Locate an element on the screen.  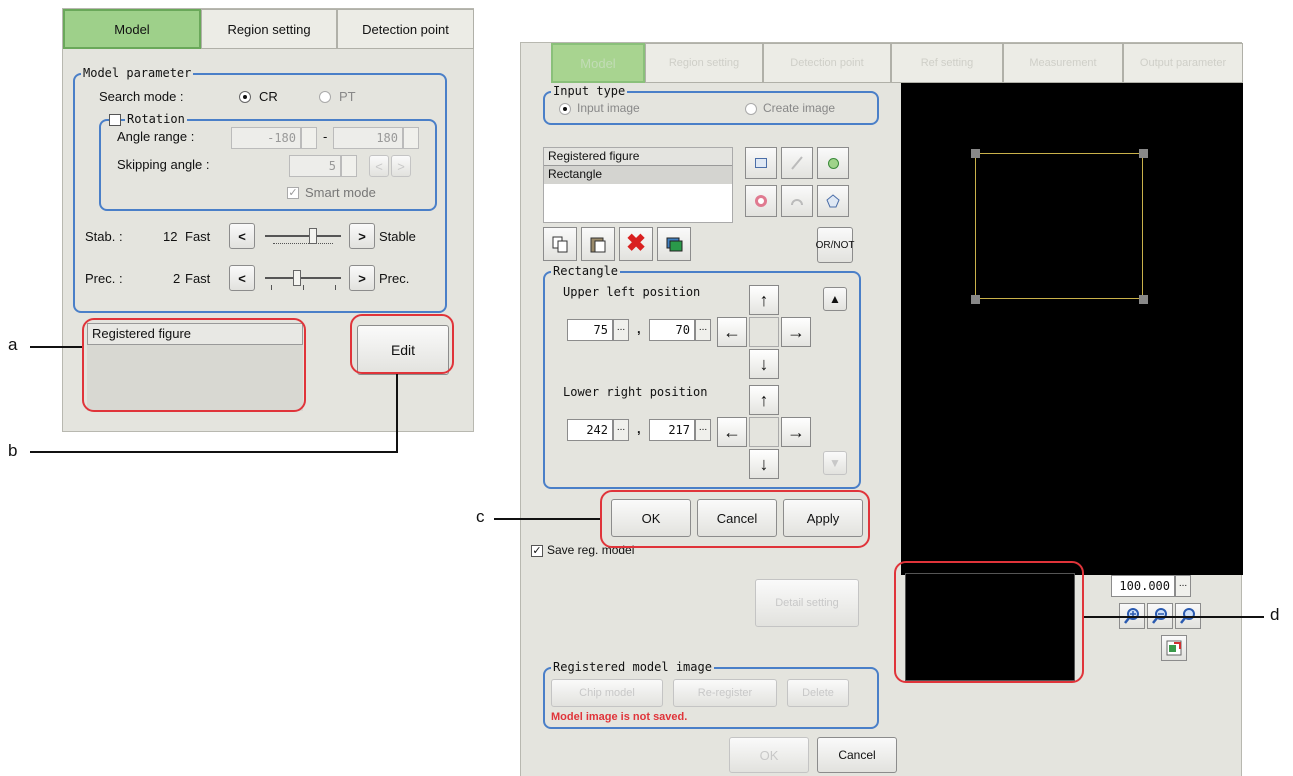
scroll-down-button: ▼ is located at coordinates (835, 463).